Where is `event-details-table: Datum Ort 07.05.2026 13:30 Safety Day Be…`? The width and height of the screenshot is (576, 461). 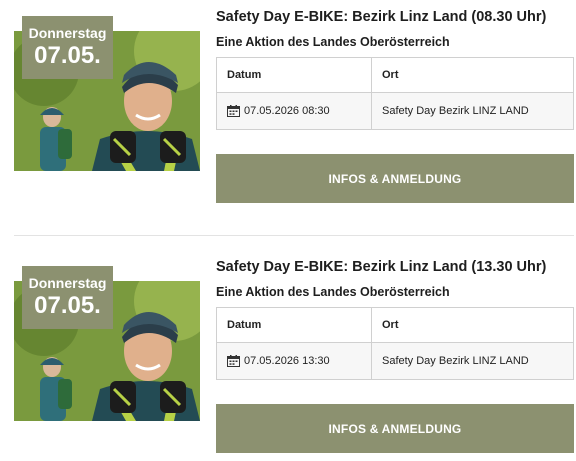 event-details-table: Datum Ort 07.05.2026 13:30 Safety Day Be… is located at coordinates (395, 343).